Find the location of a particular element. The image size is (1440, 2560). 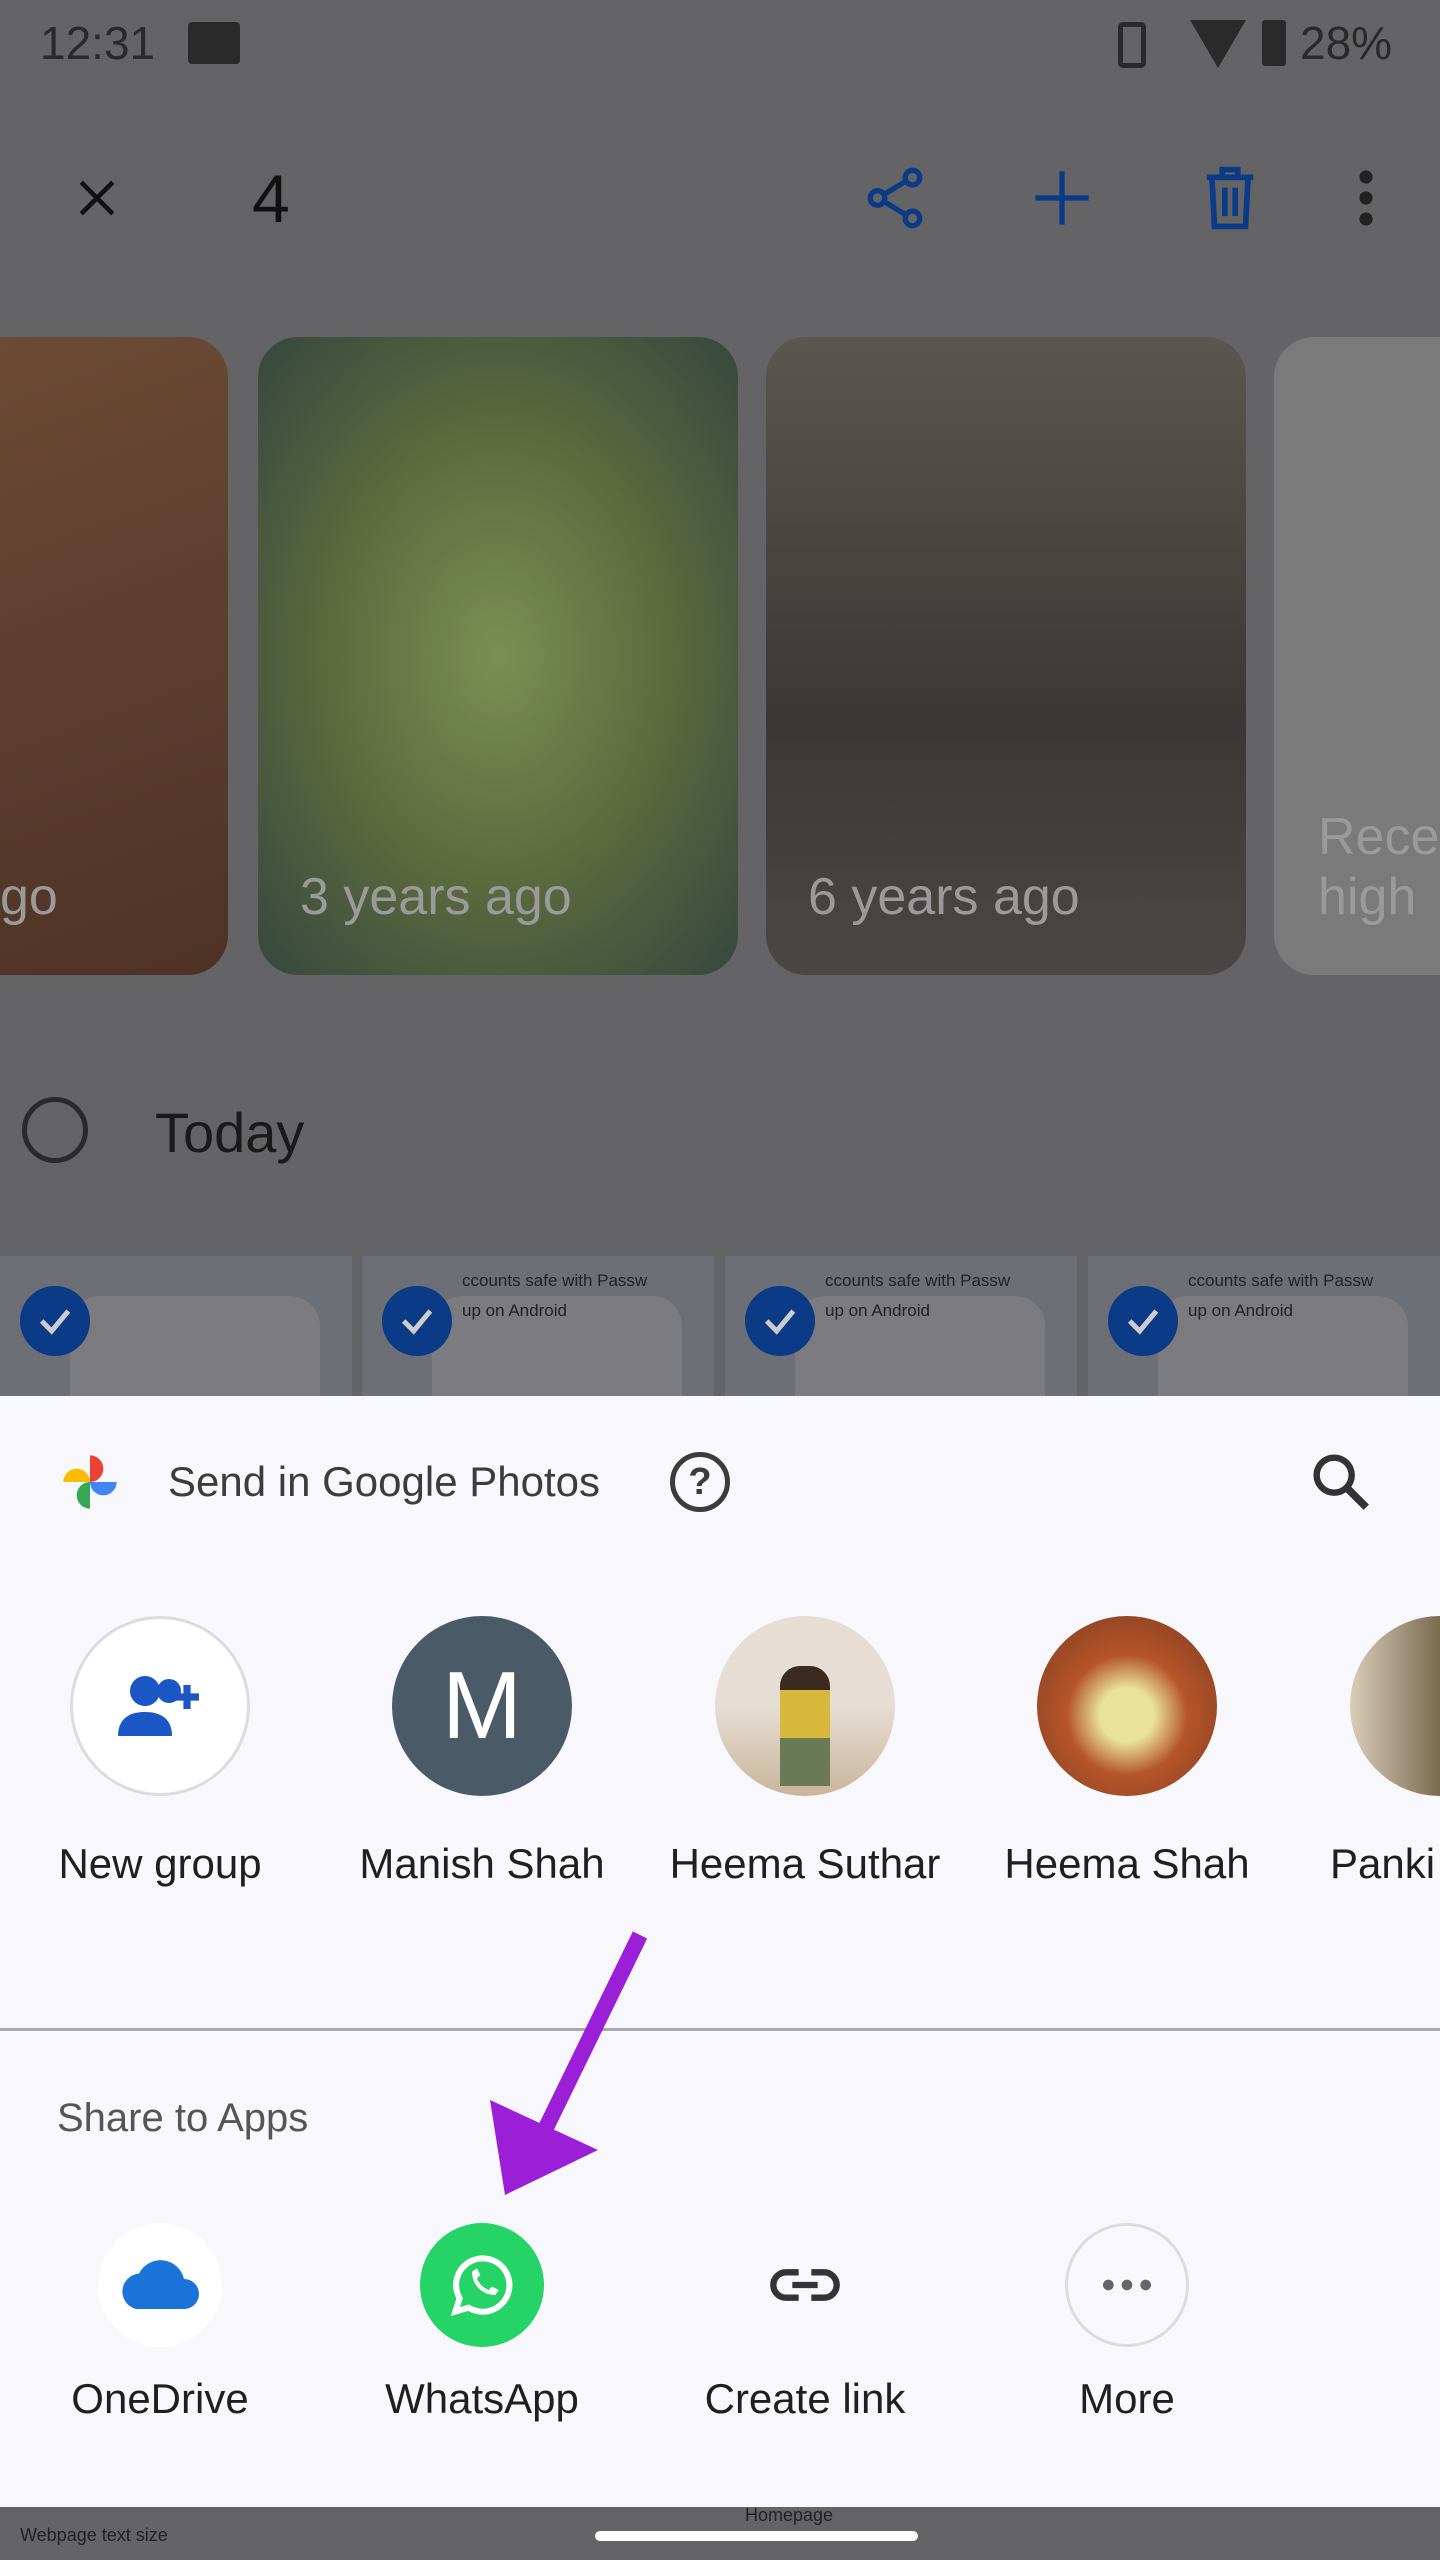

home-gesture-bar is located at coordinates (756, 2536).